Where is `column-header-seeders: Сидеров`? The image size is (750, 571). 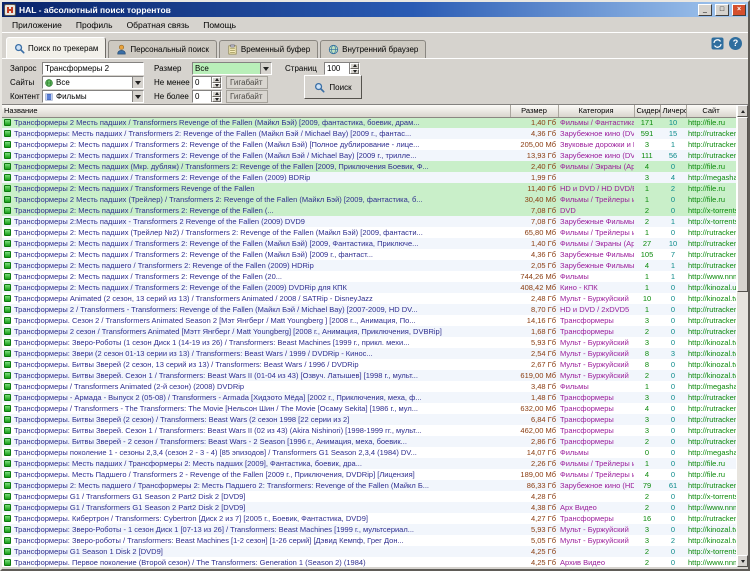 column-header-seeders: Сидеров is located at coordinates (647, 111).